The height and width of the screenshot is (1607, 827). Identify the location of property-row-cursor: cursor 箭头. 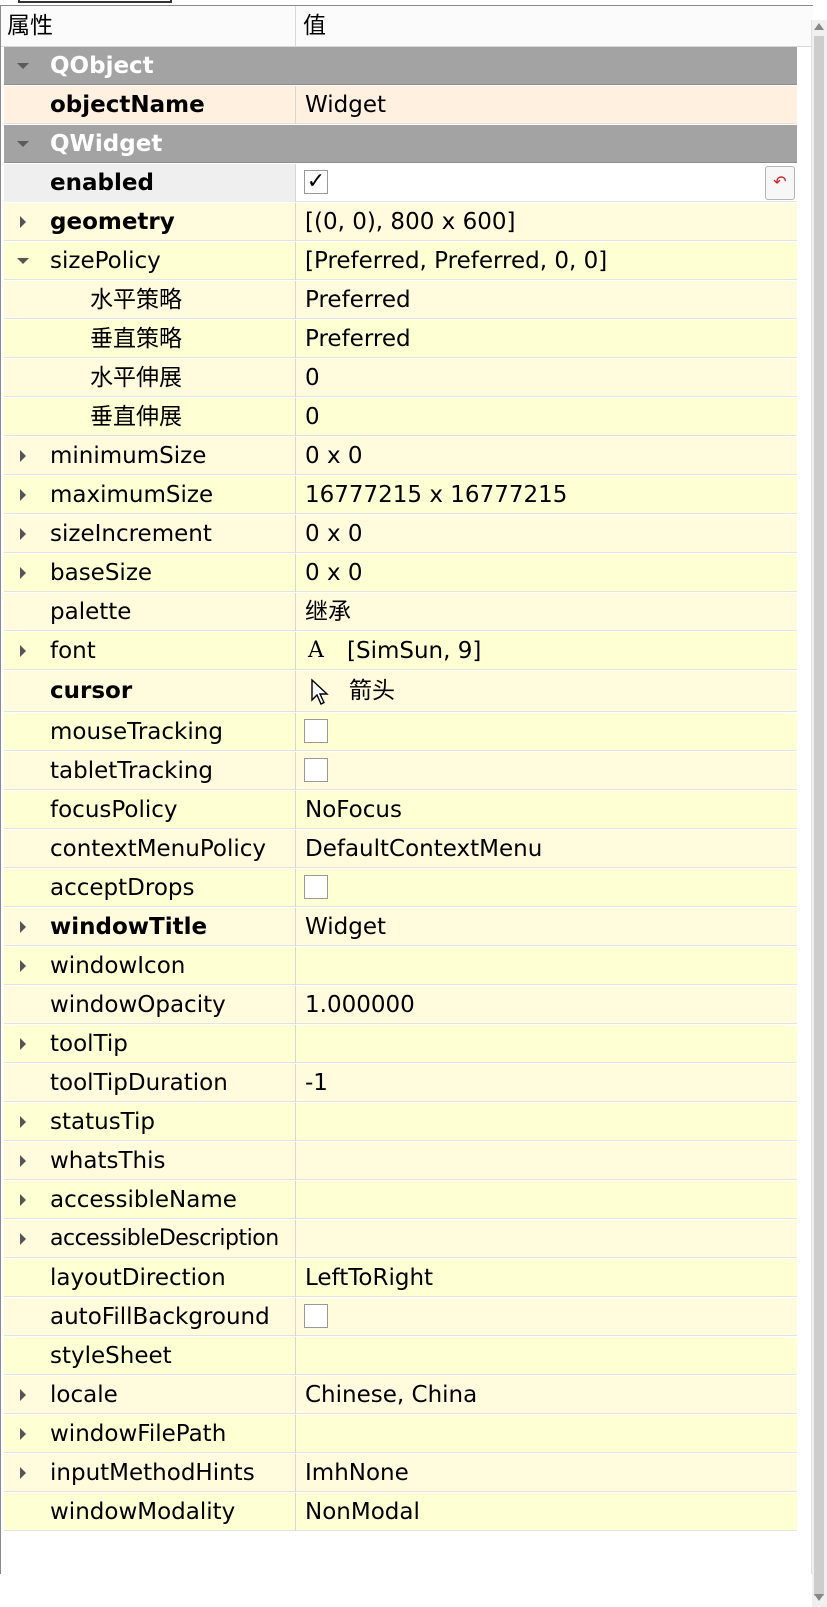
(400, 691).